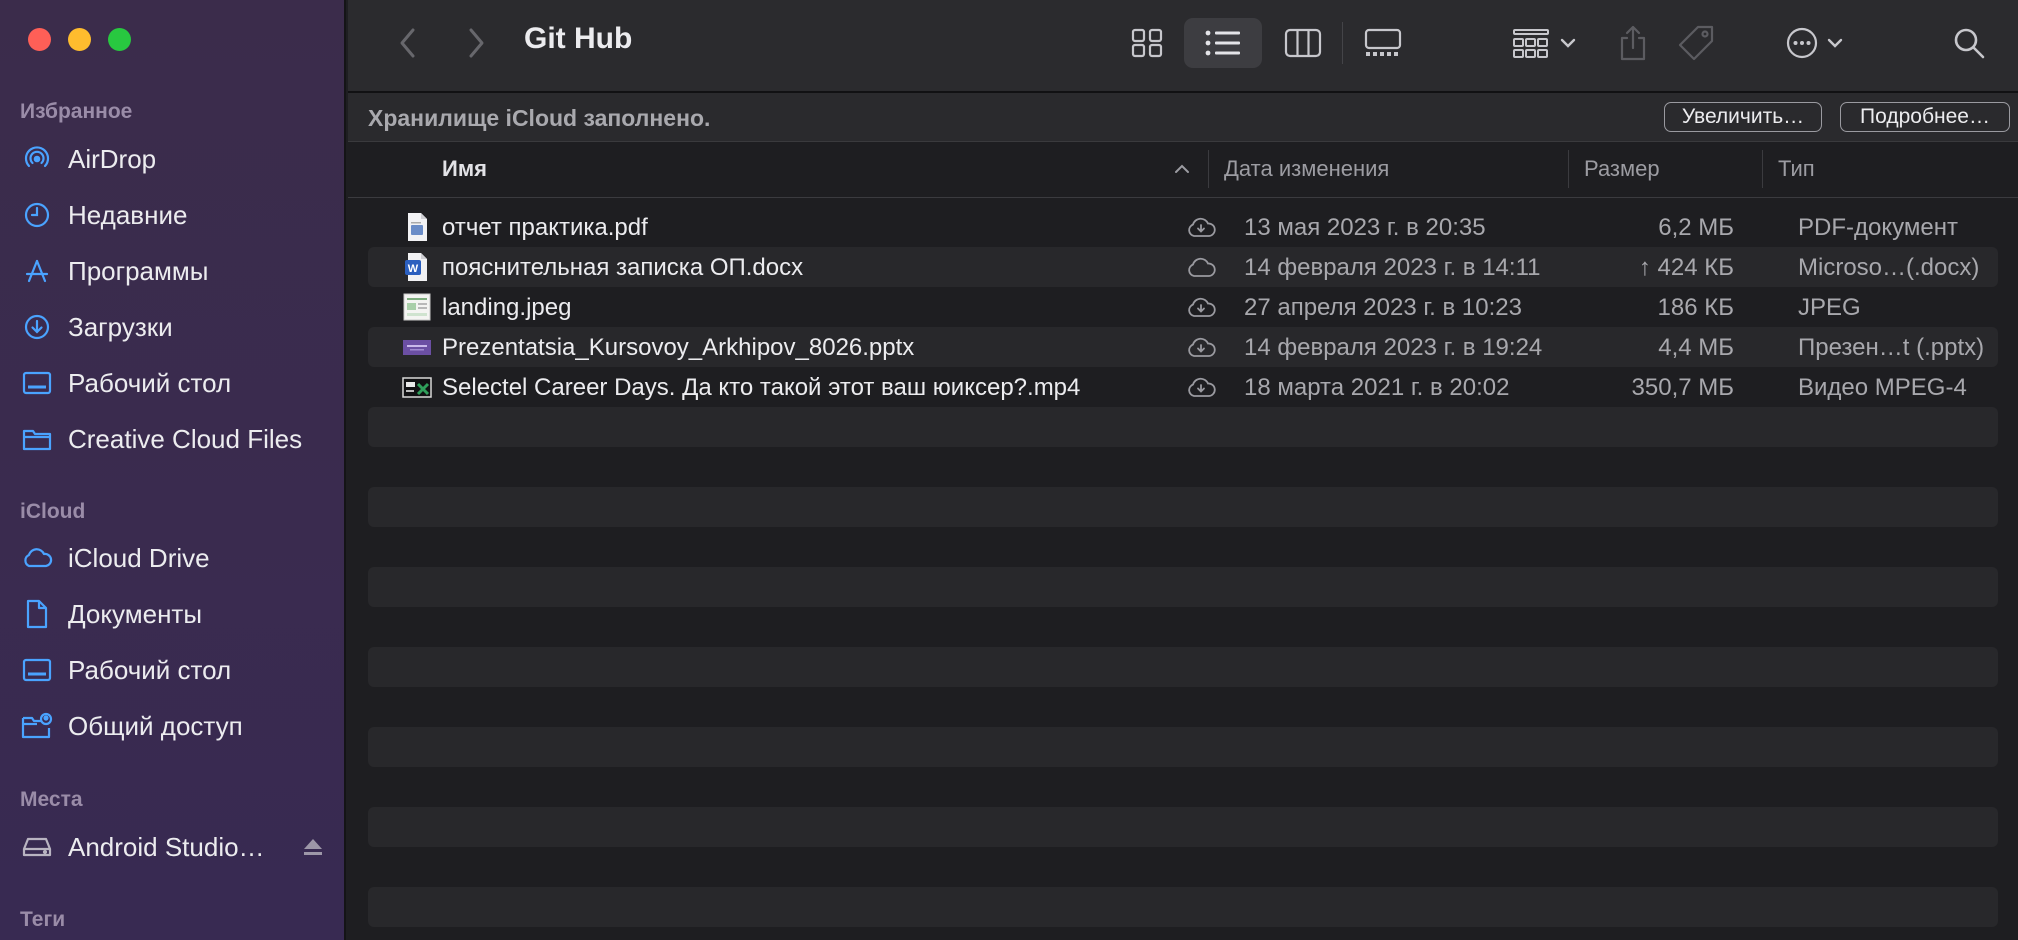  I want to click on applications-icon, so click(37, 271).